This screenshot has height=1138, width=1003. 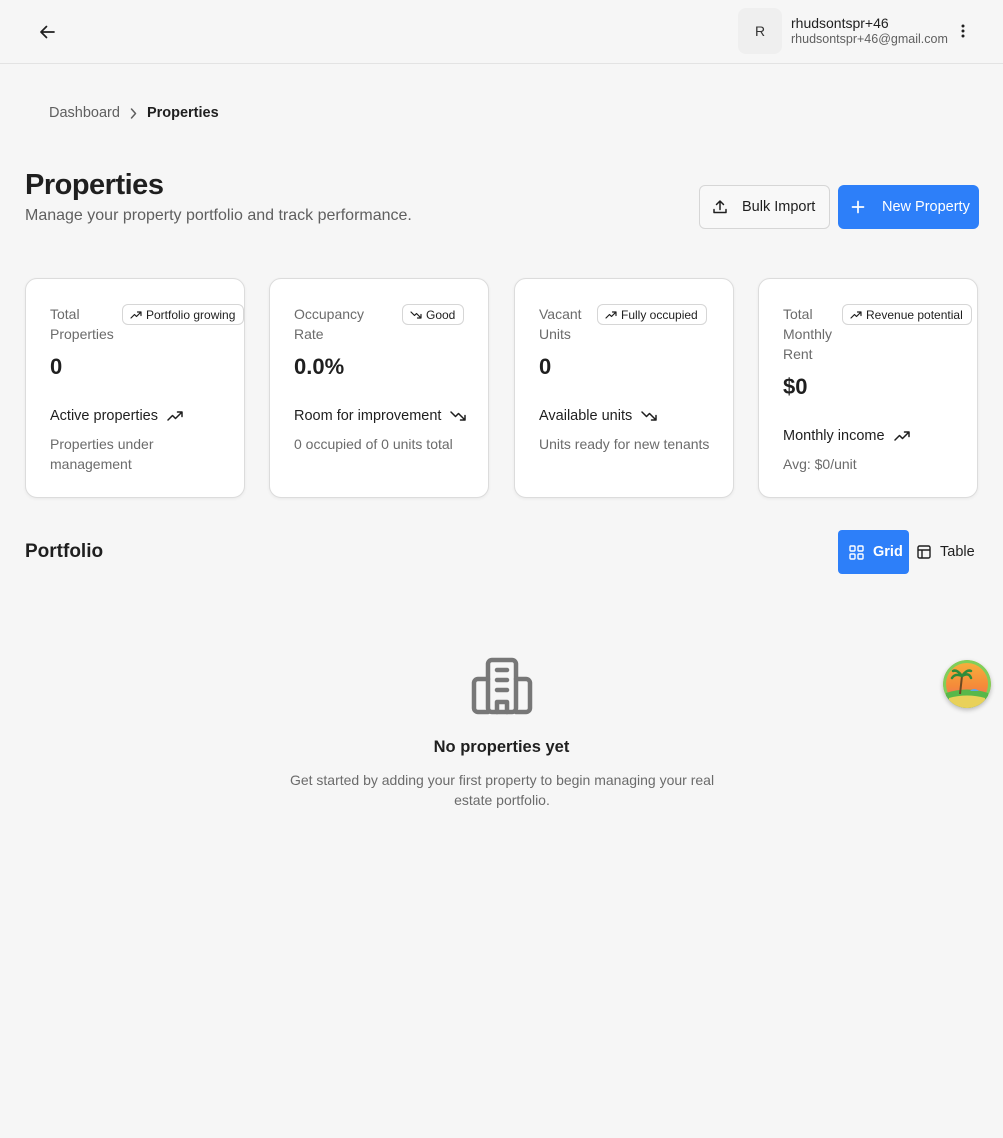 I want to click on table-view-label: Table, so click(x=957, y=552).